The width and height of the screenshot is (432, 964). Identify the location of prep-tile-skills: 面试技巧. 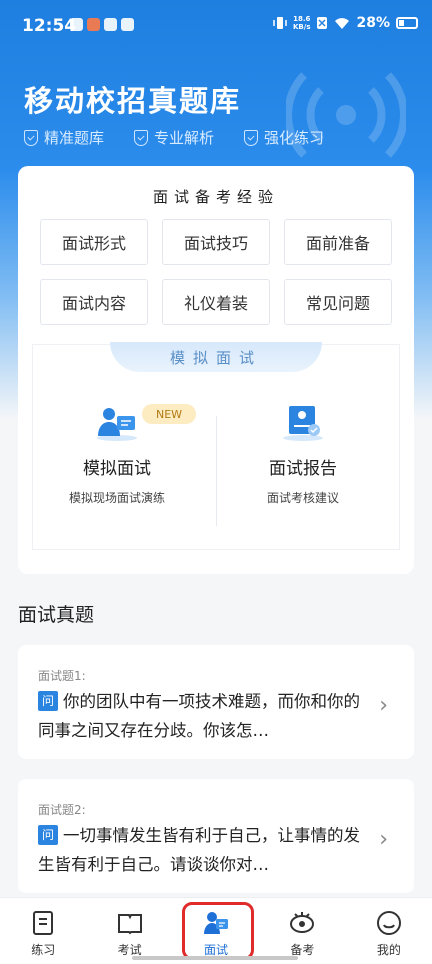
(216, 242).